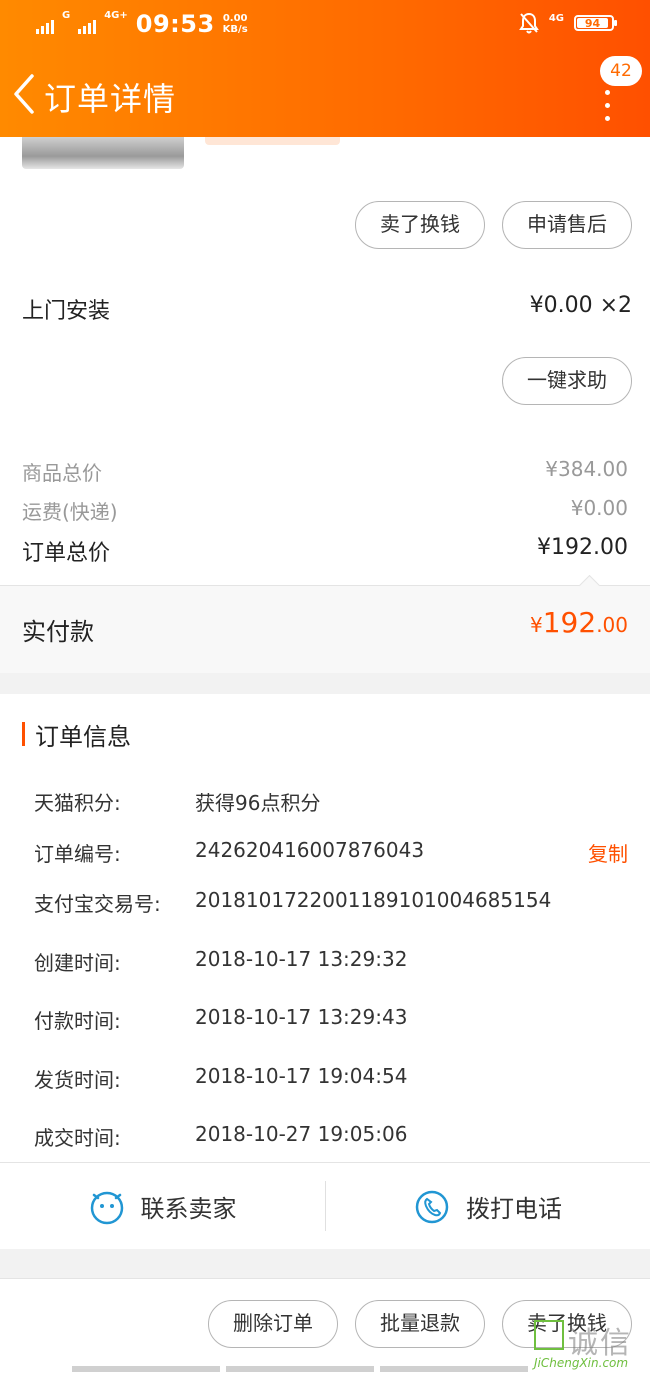 This screenshot has width=650, height=1373. I want to click on more-menu-icon, so click(607, 108).